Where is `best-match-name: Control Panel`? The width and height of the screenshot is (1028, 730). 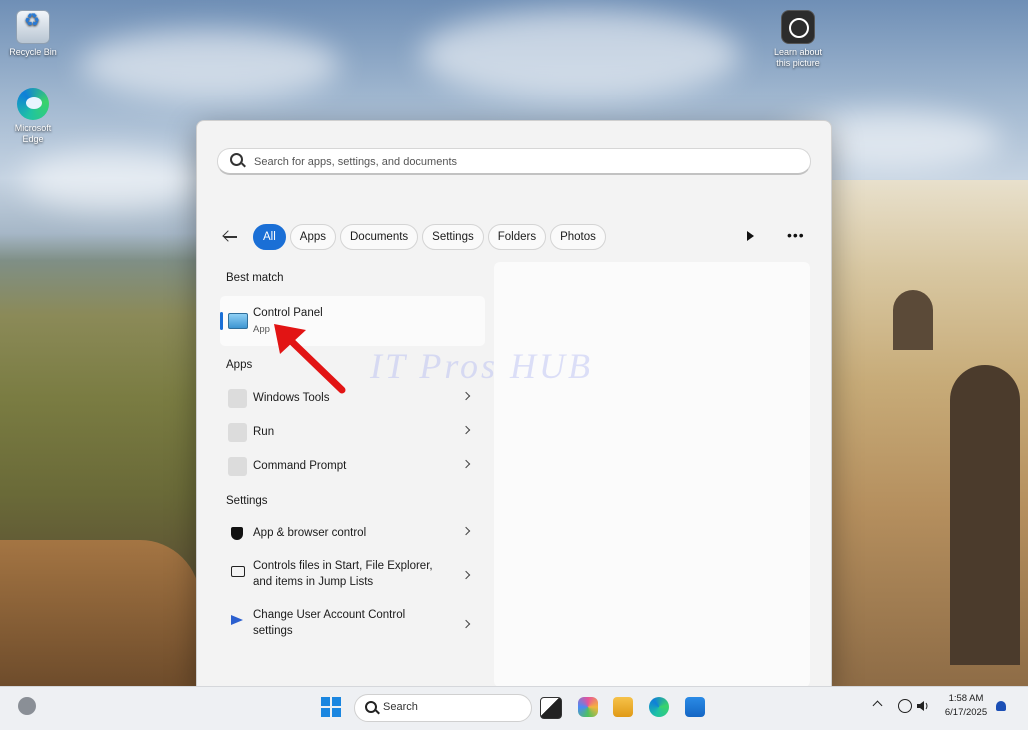 best-match-name: Control Panel is located at coordinates (288, 313).